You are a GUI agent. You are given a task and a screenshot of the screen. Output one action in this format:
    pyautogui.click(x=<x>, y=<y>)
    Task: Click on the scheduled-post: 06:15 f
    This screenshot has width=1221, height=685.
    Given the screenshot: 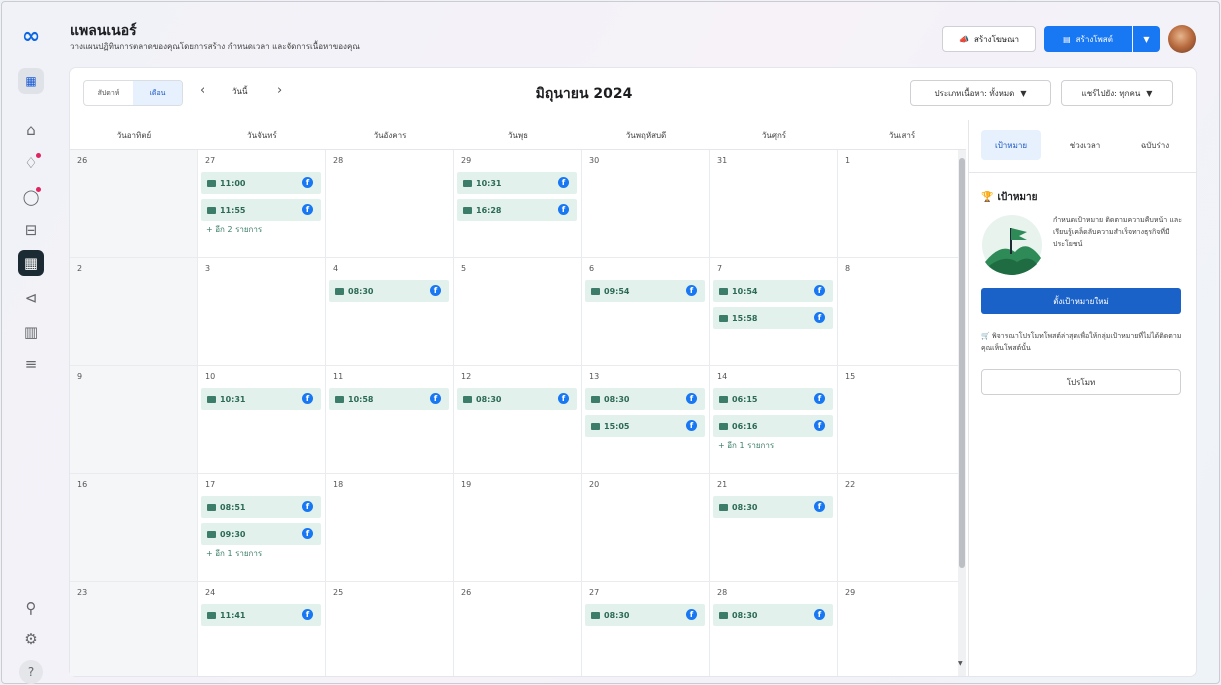 What is the action you would take?
    pyautogui.click(x=773, y=399)
    